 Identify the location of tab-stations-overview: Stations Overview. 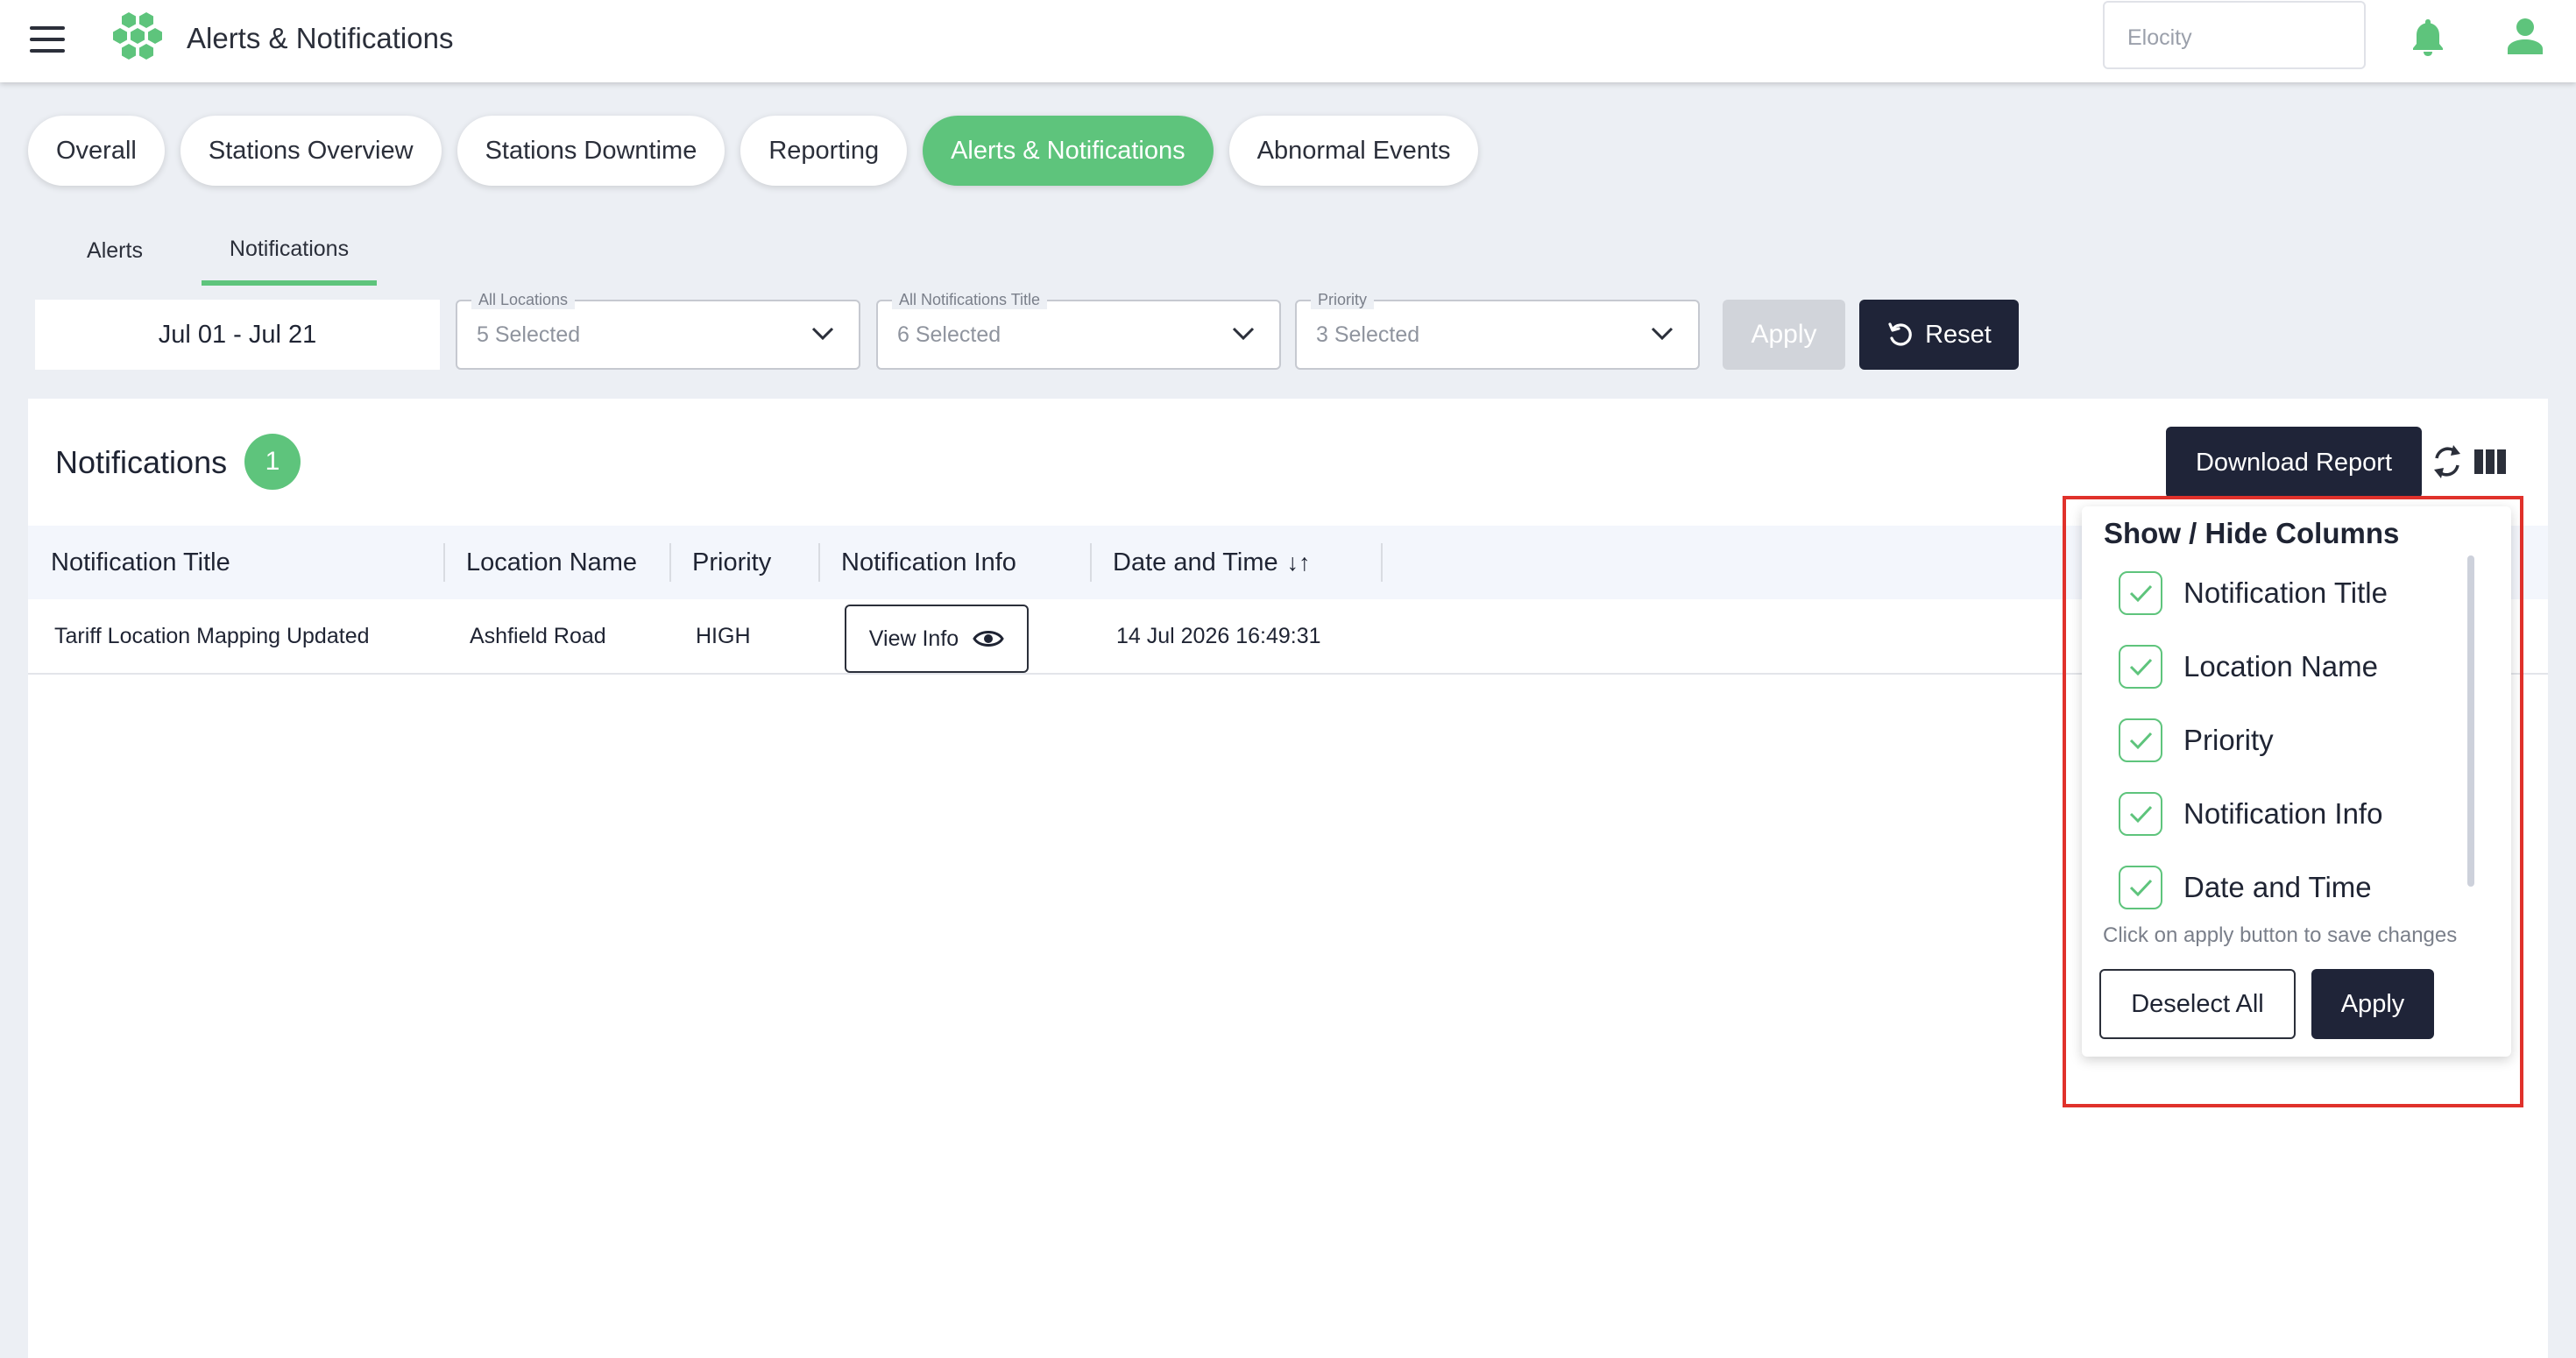
(311, 151).